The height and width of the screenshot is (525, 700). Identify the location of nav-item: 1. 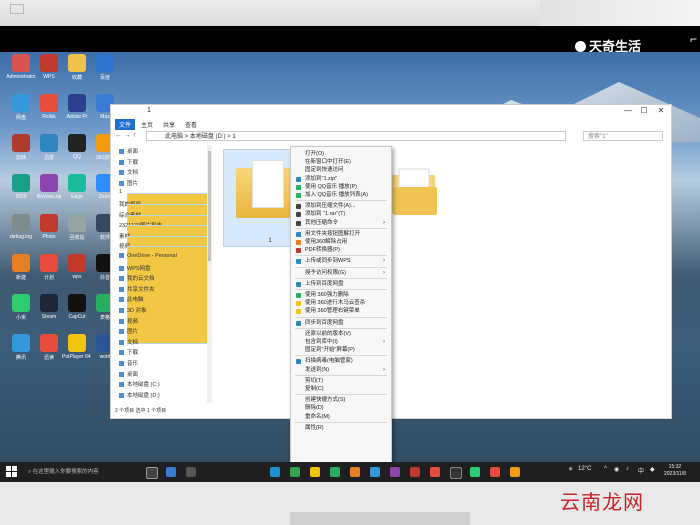
(164, 240).